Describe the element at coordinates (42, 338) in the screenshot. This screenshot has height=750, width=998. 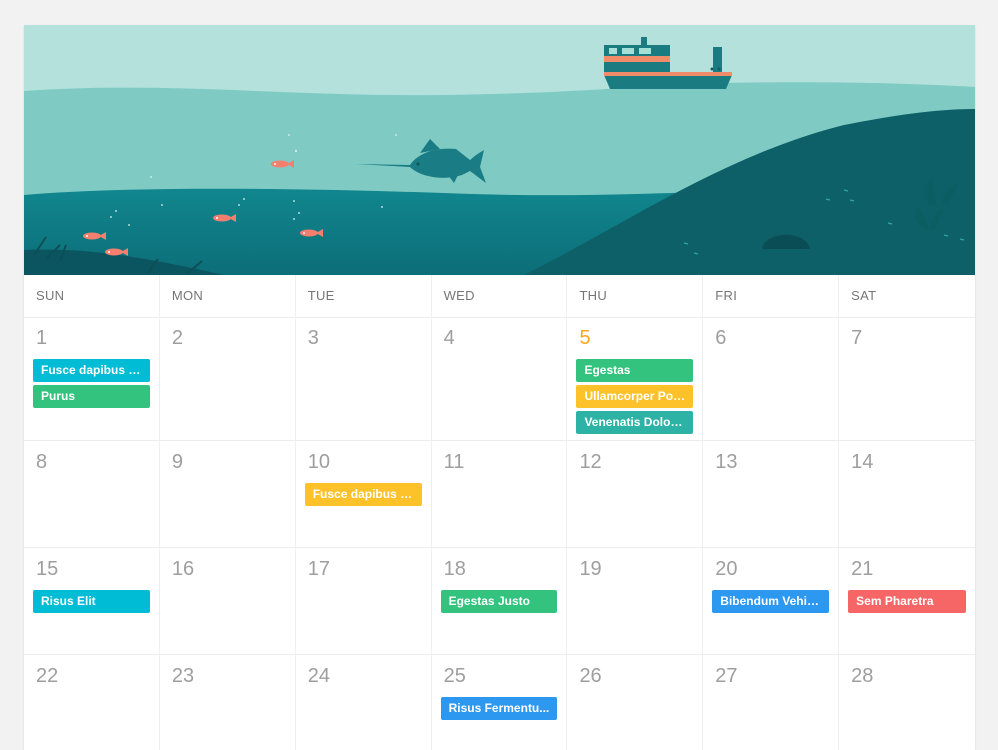
I see `date-number: 1` at that location.